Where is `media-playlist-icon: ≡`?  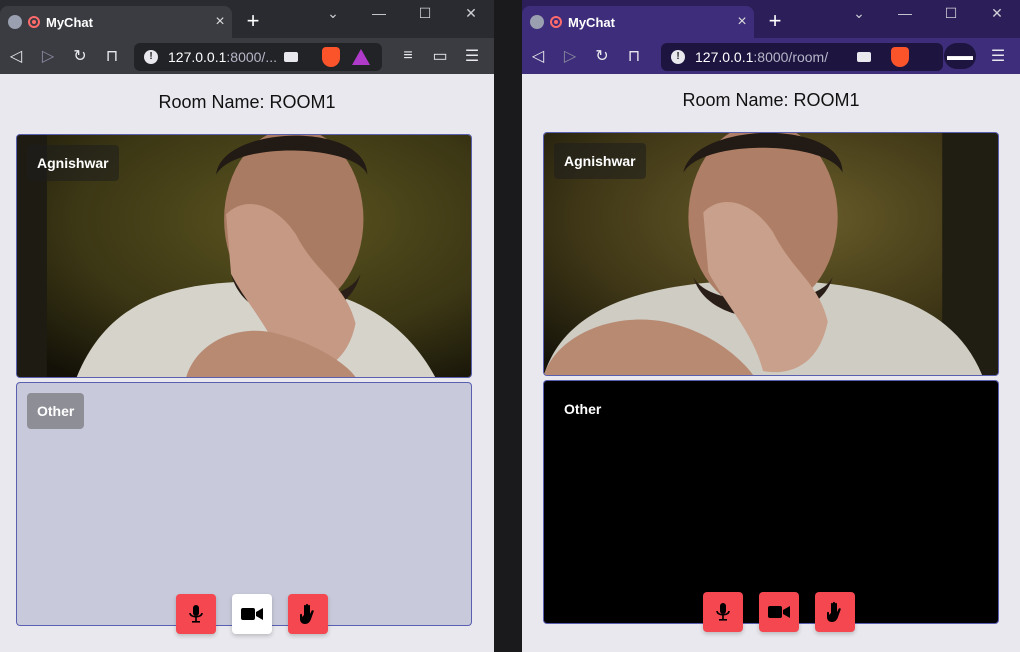 media-playlist-icon: ≡ is located at coordinates (408, 56).